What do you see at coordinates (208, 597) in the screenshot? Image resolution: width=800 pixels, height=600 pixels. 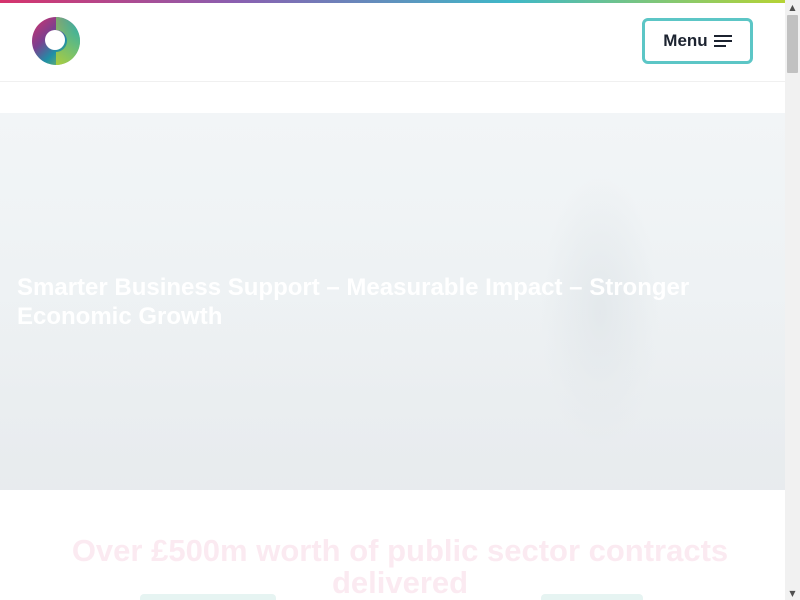 I see `stat-card-left` at bounding box center [208, 597].